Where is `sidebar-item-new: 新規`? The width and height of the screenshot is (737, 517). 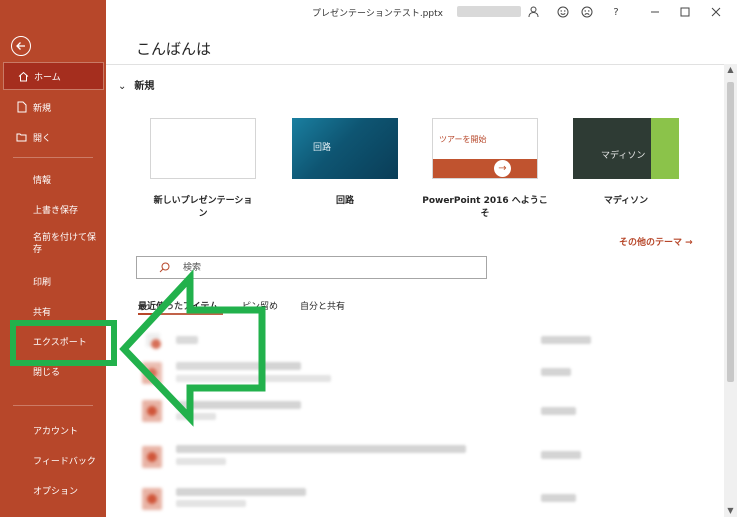
sidebar-item-new: 新規 is located at coordinates (53, 107).